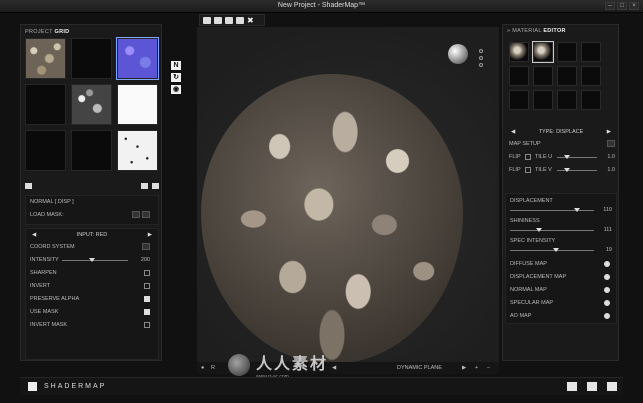  I want to click on setting-row: INVERT MASK, so click(92, 325).